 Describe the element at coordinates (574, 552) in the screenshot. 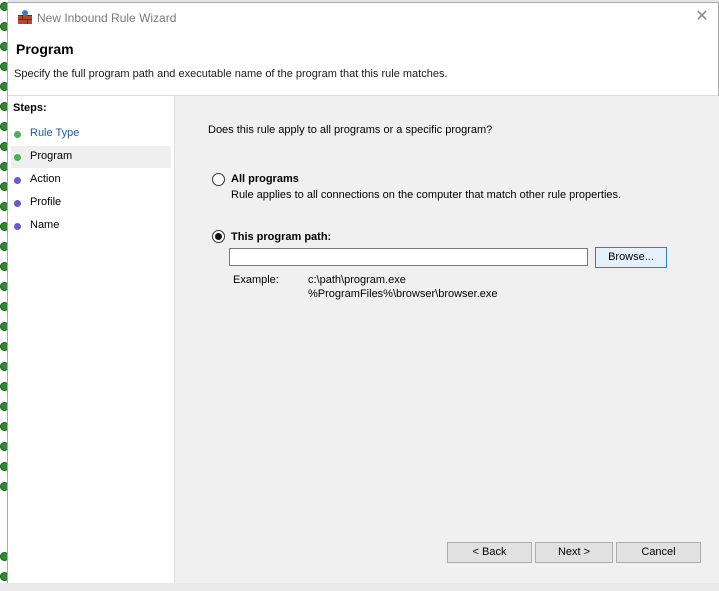

I see `next-button: Next >` at that location.